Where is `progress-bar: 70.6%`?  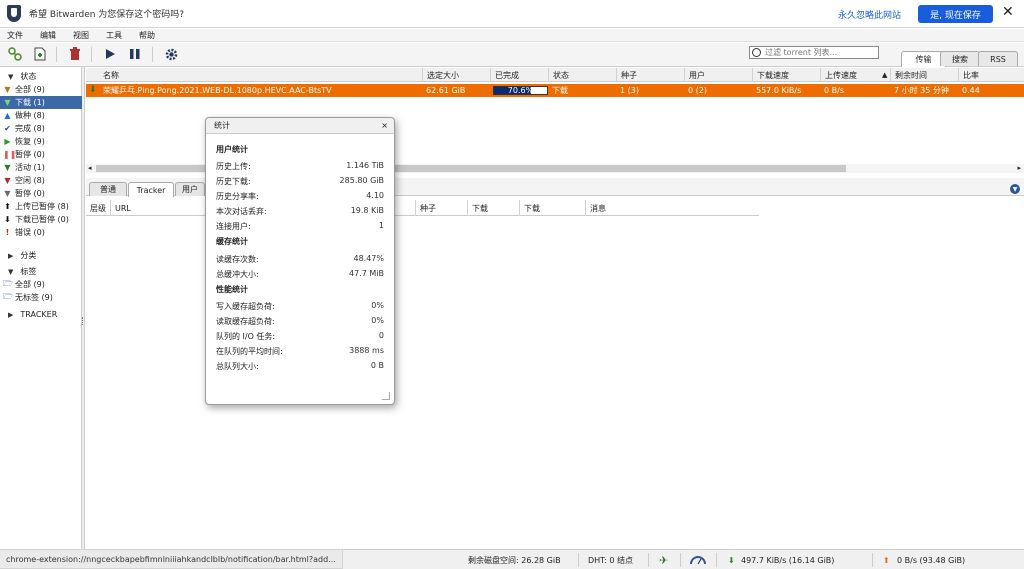
progress-bar: 70.6% is located at coordinates (520, 90).